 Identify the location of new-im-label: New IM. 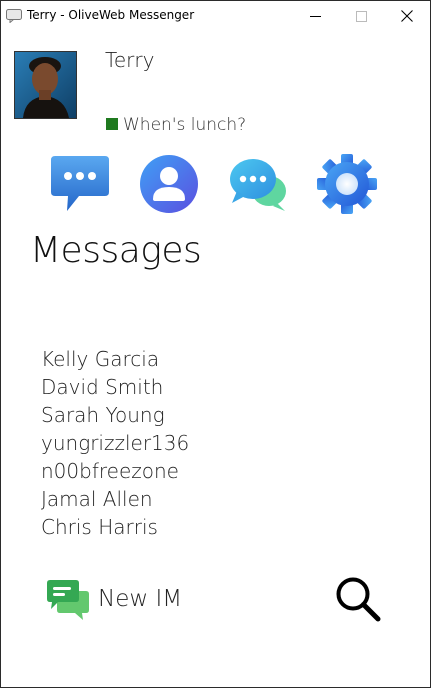
(140, 599).